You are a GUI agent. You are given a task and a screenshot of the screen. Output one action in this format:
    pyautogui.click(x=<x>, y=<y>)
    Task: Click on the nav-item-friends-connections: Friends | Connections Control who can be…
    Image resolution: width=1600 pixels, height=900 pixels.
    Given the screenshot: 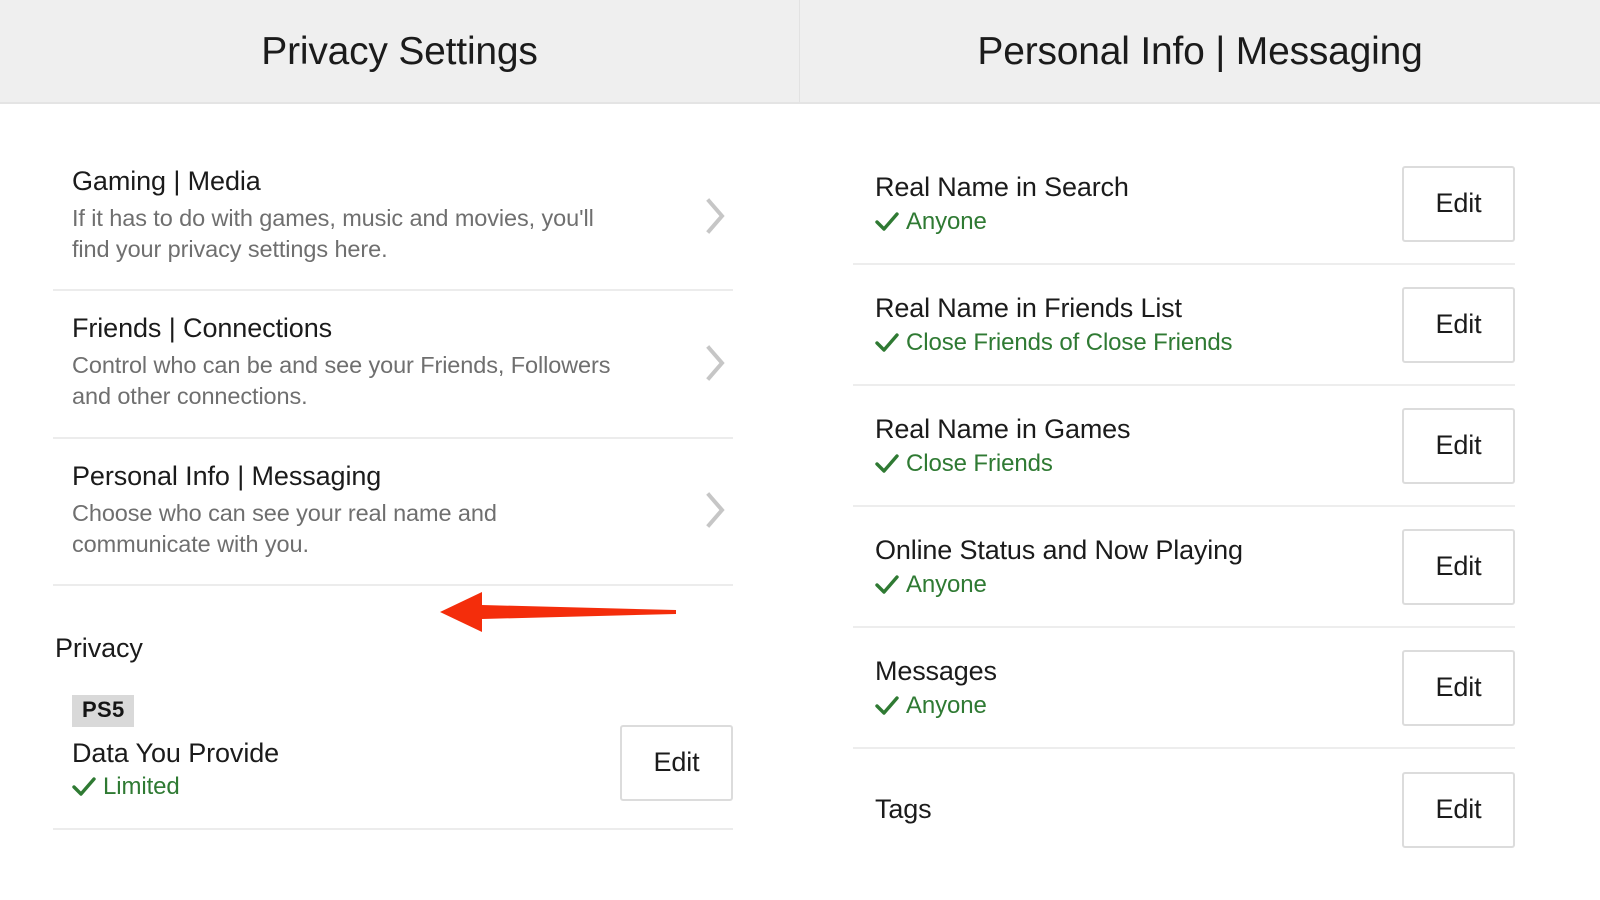 What is the action you would take?
    pyautogui.click(x=393, y=365)
    